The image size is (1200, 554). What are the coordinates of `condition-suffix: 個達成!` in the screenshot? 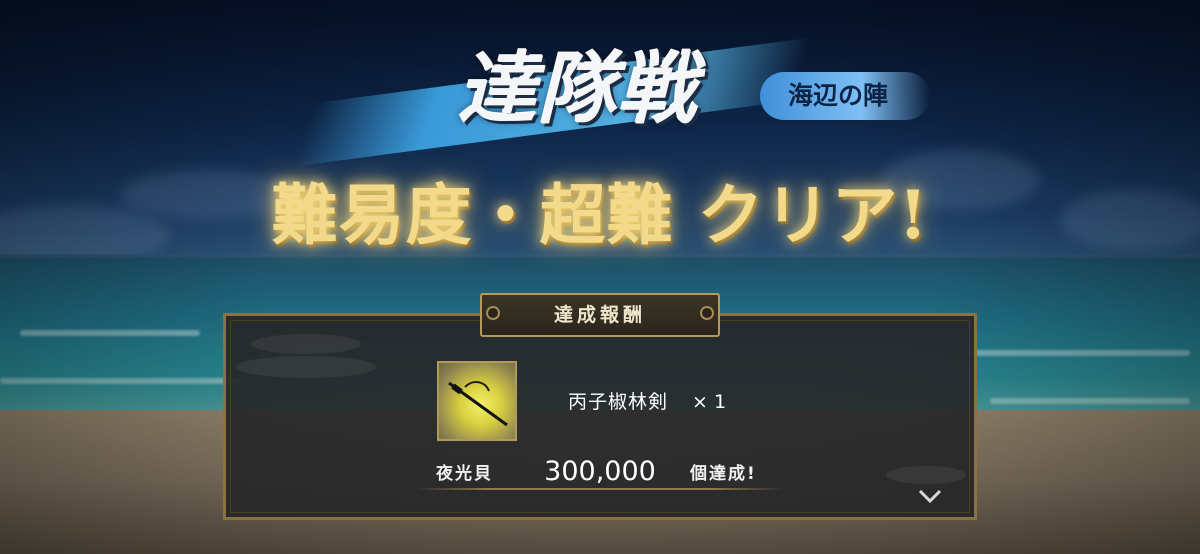 It's located at (723, 474).